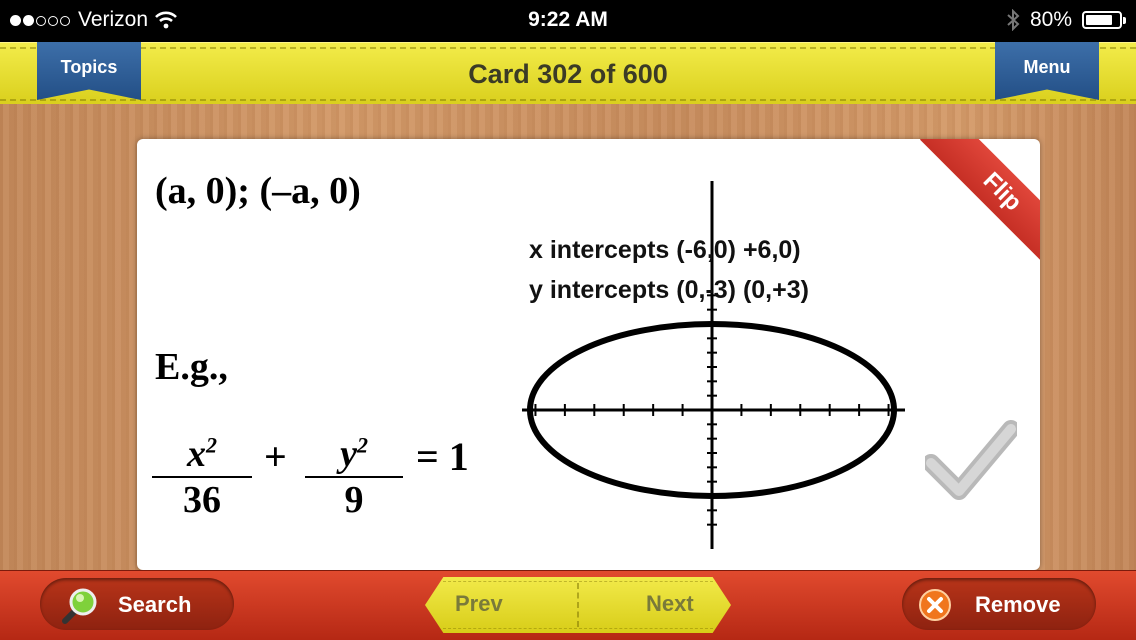 The image size is (1136, 640). I want to click on example-label: E.g.,, so click(191, 367).